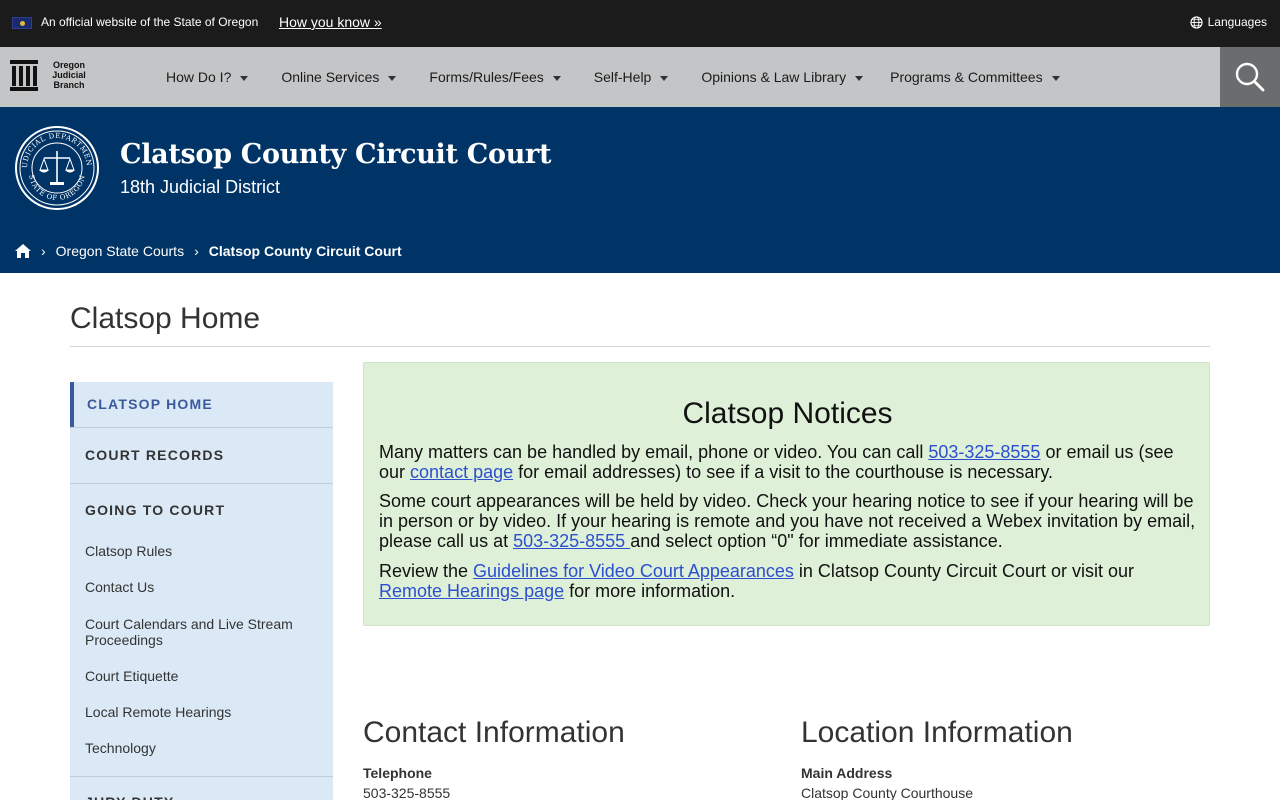 This screenshot has width=1280, height=800. I want to click on logo-line-3: Branch, so click(69, 85).